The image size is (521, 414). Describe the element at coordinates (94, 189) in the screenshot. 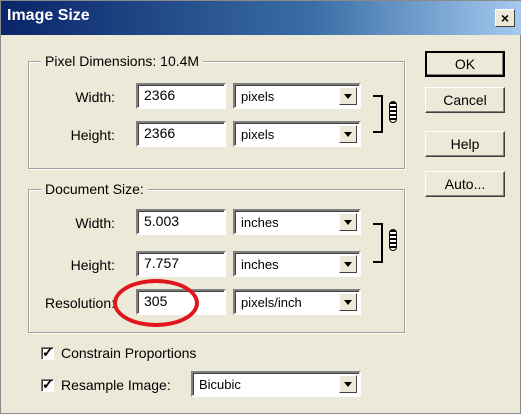

I see `document-size-legend: Document Size:` at that location.